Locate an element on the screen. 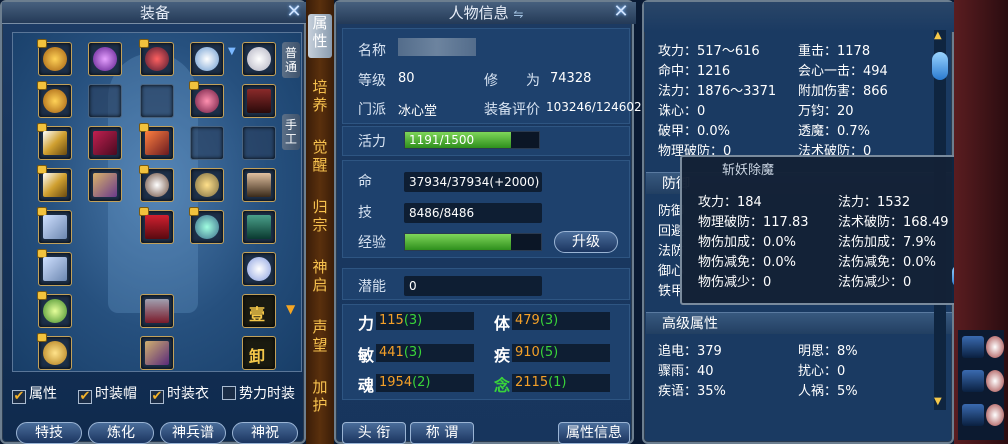  button-refine: 炼化 is located at coordinates (121, 433).